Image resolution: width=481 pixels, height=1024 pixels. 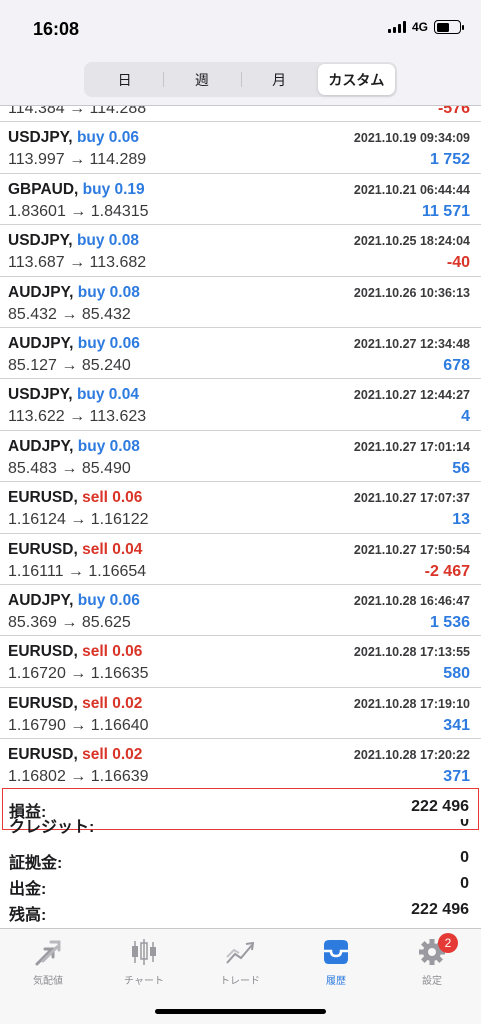 I want to click on trade-symbol: AUDJPY,, so click(x=41, y=292).